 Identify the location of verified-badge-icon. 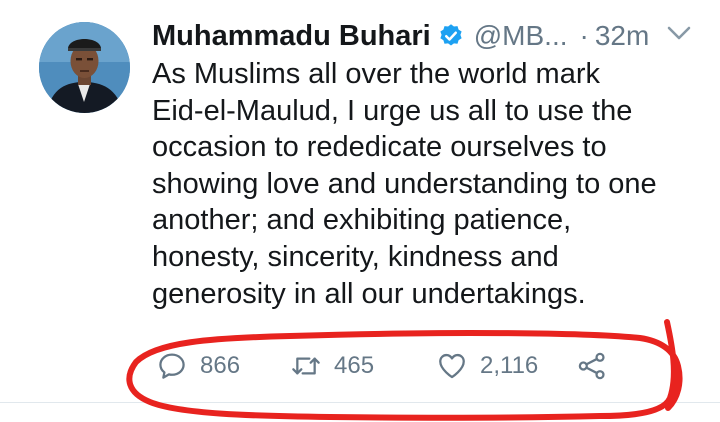
(451, 36).